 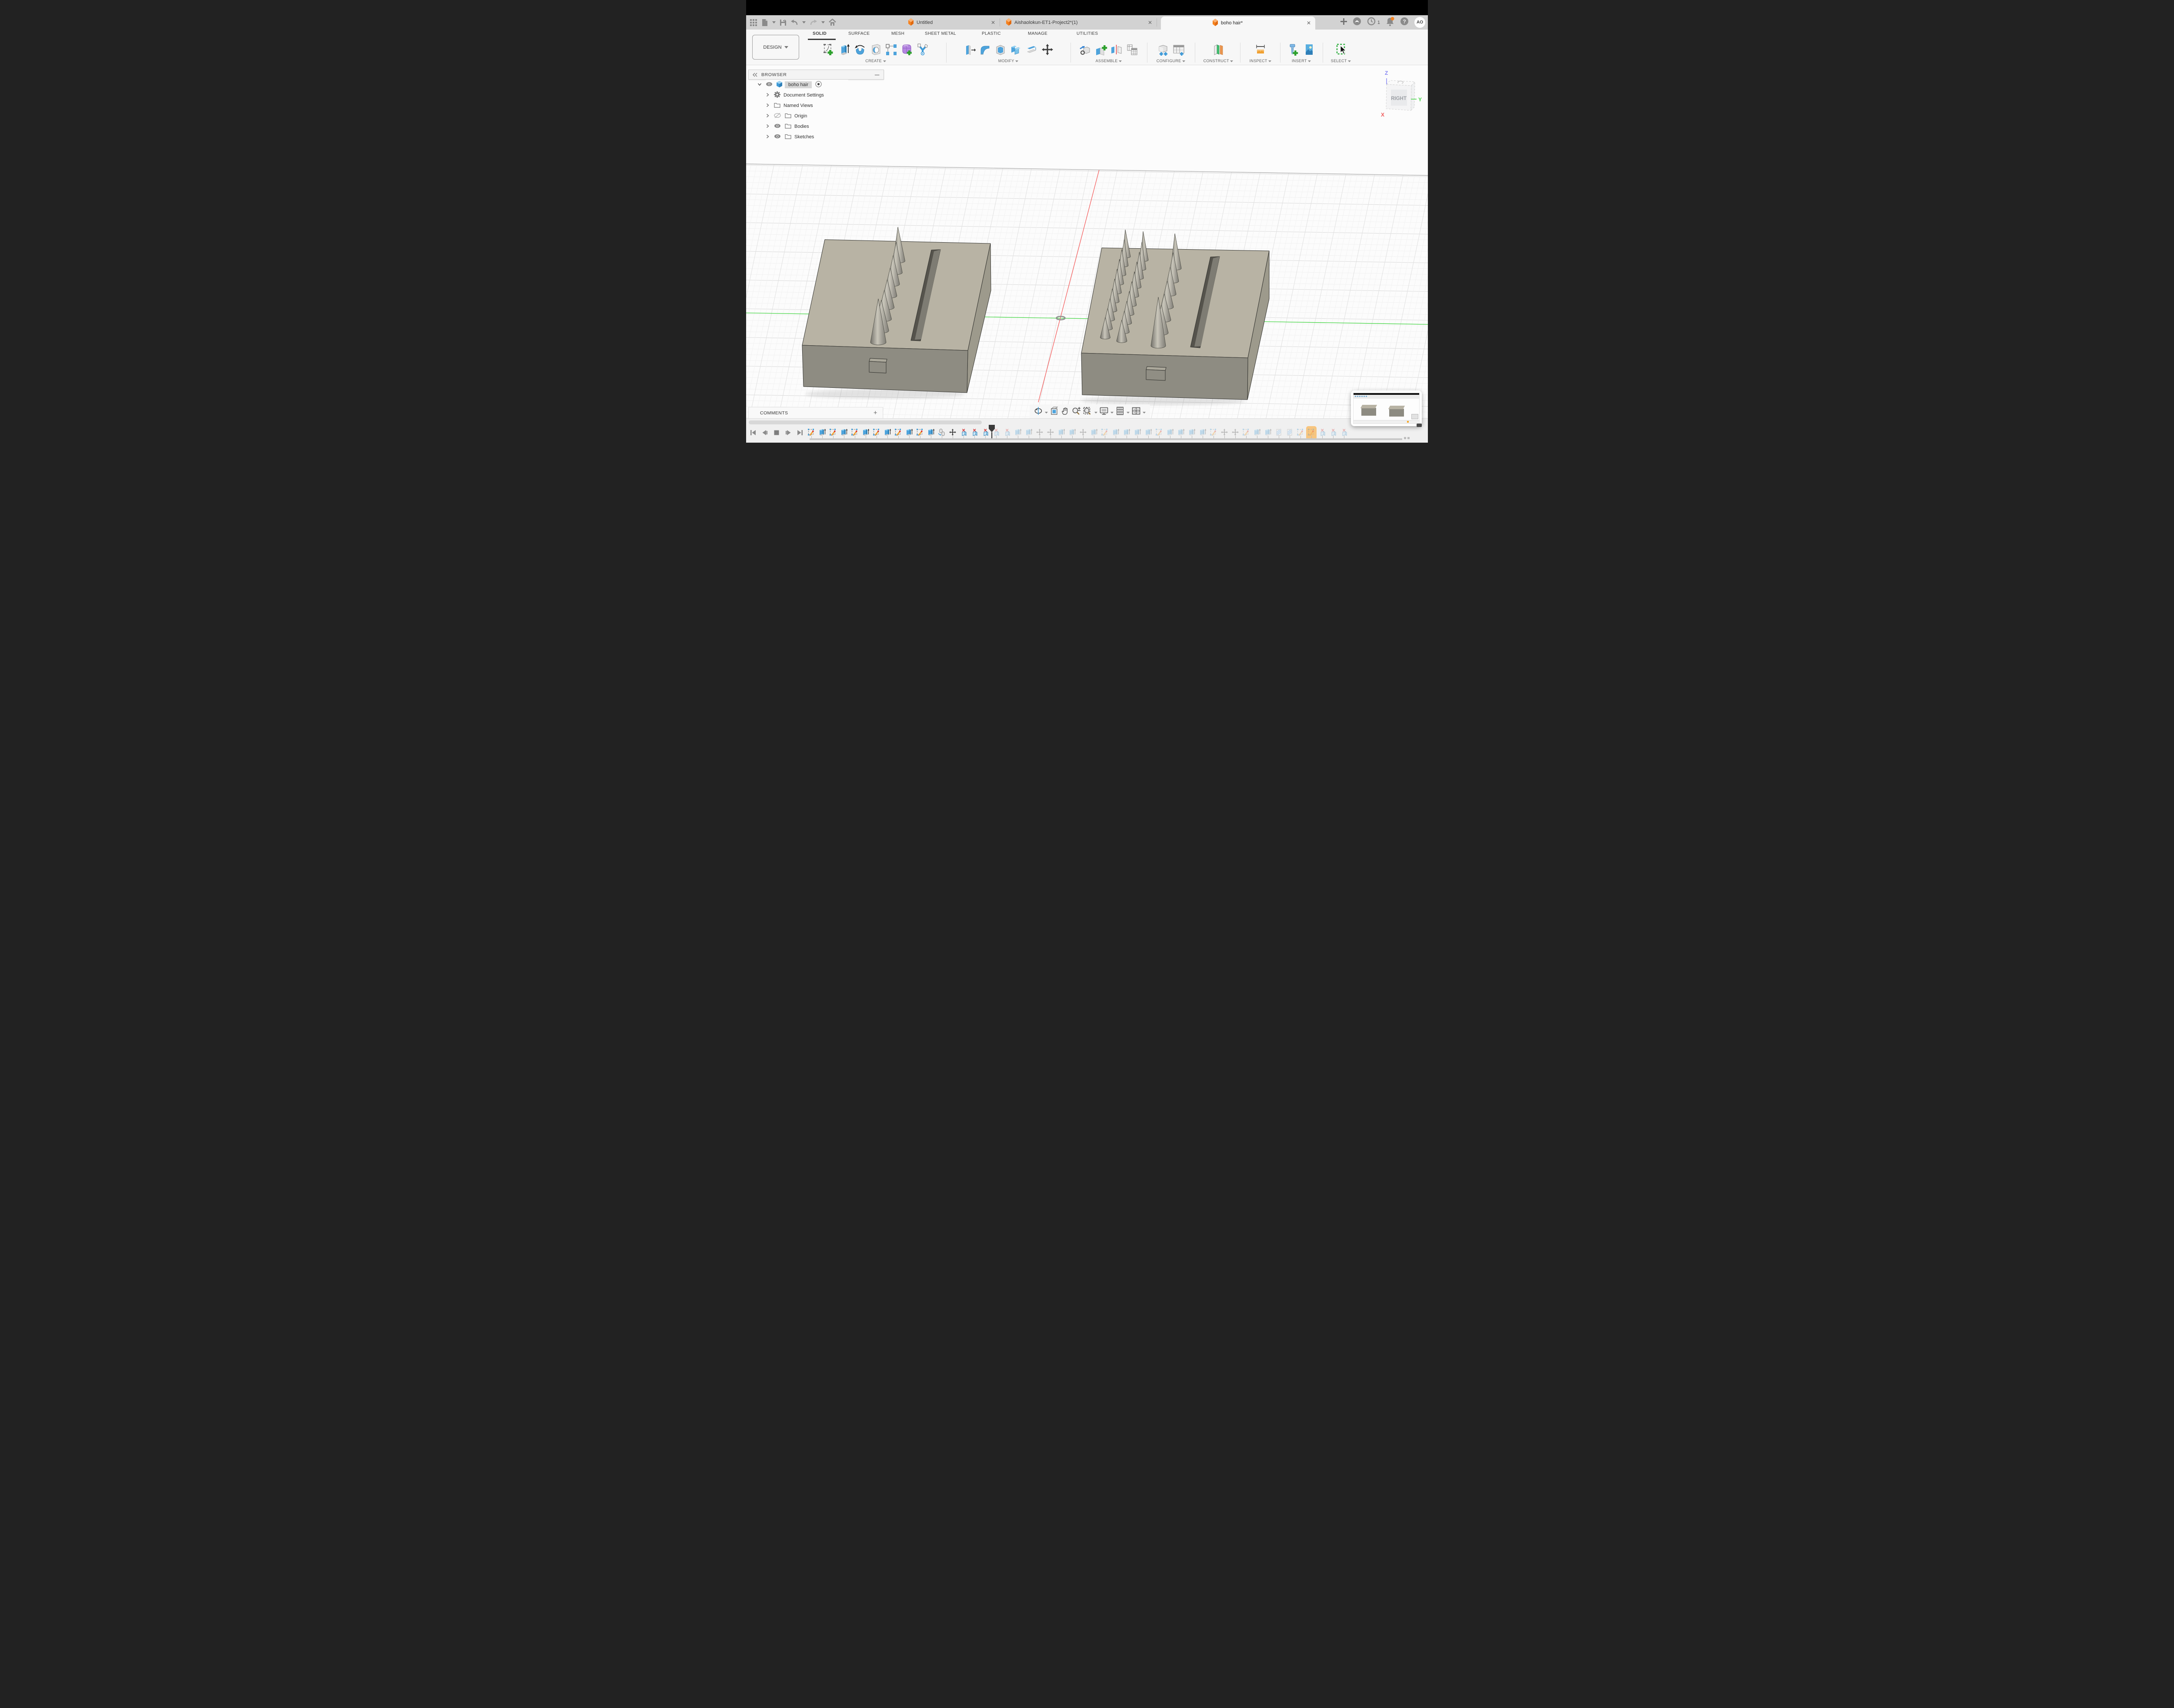 I want to click on eye-off-icon, so click(x=777, y=116).